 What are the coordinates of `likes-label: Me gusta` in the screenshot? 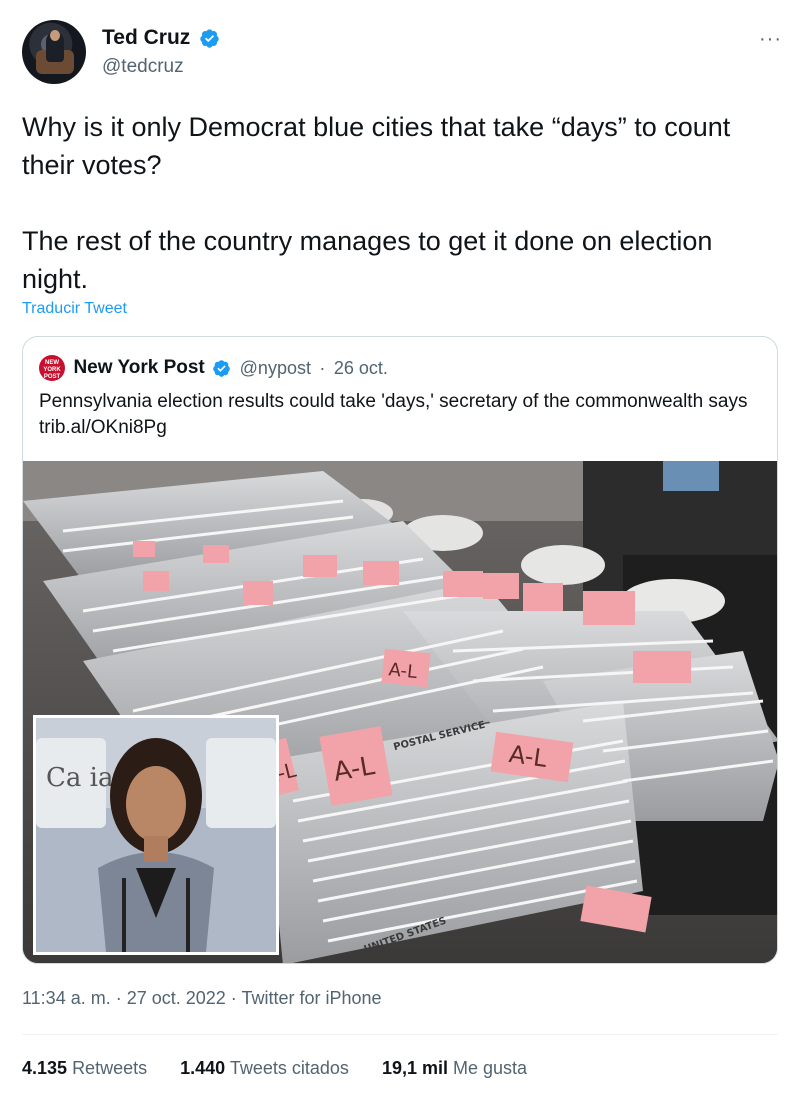 It's located at (490, 1068).